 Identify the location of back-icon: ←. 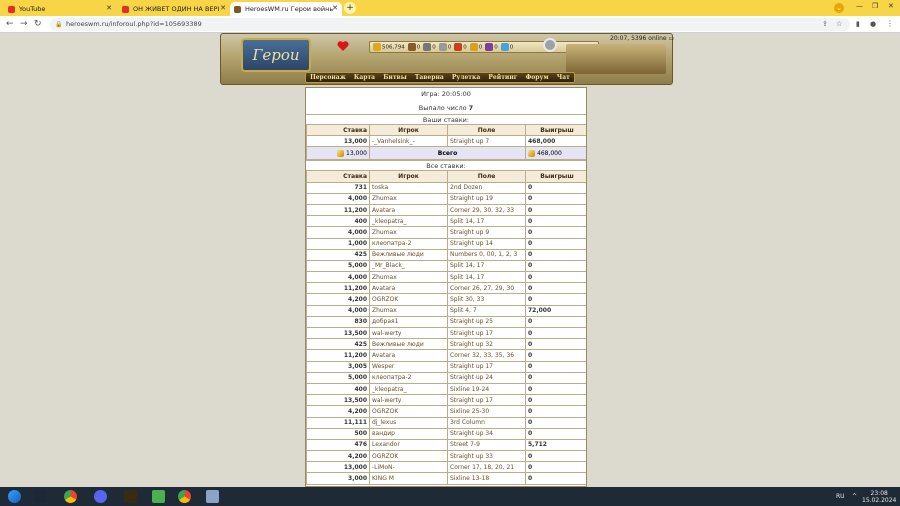
(10, 24).